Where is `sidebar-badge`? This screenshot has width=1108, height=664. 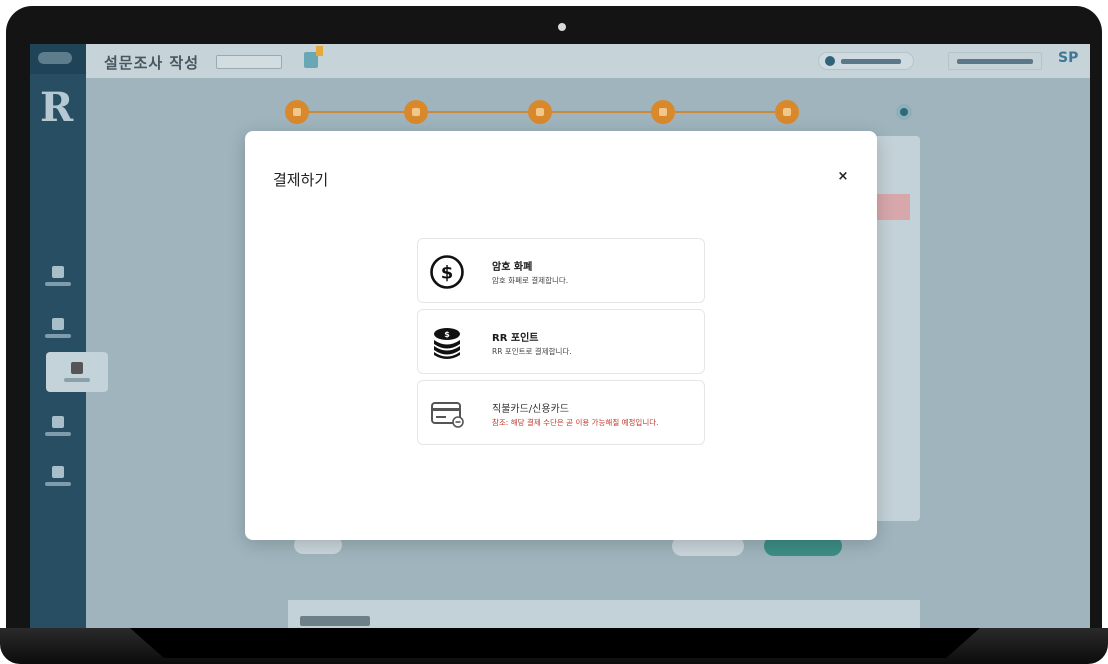 sidebar-badge is located at coordinates (55, 58).